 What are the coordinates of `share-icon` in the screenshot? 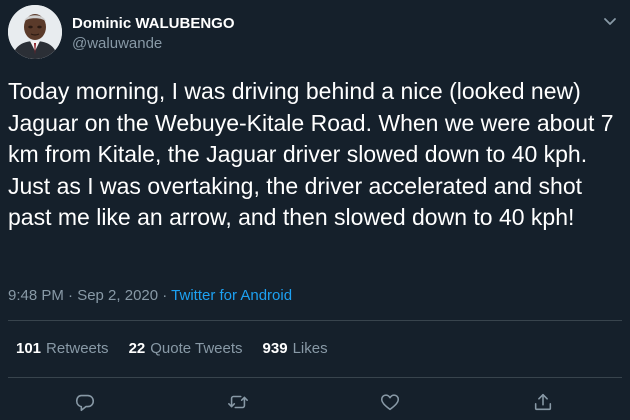 It's located at (543, 402).